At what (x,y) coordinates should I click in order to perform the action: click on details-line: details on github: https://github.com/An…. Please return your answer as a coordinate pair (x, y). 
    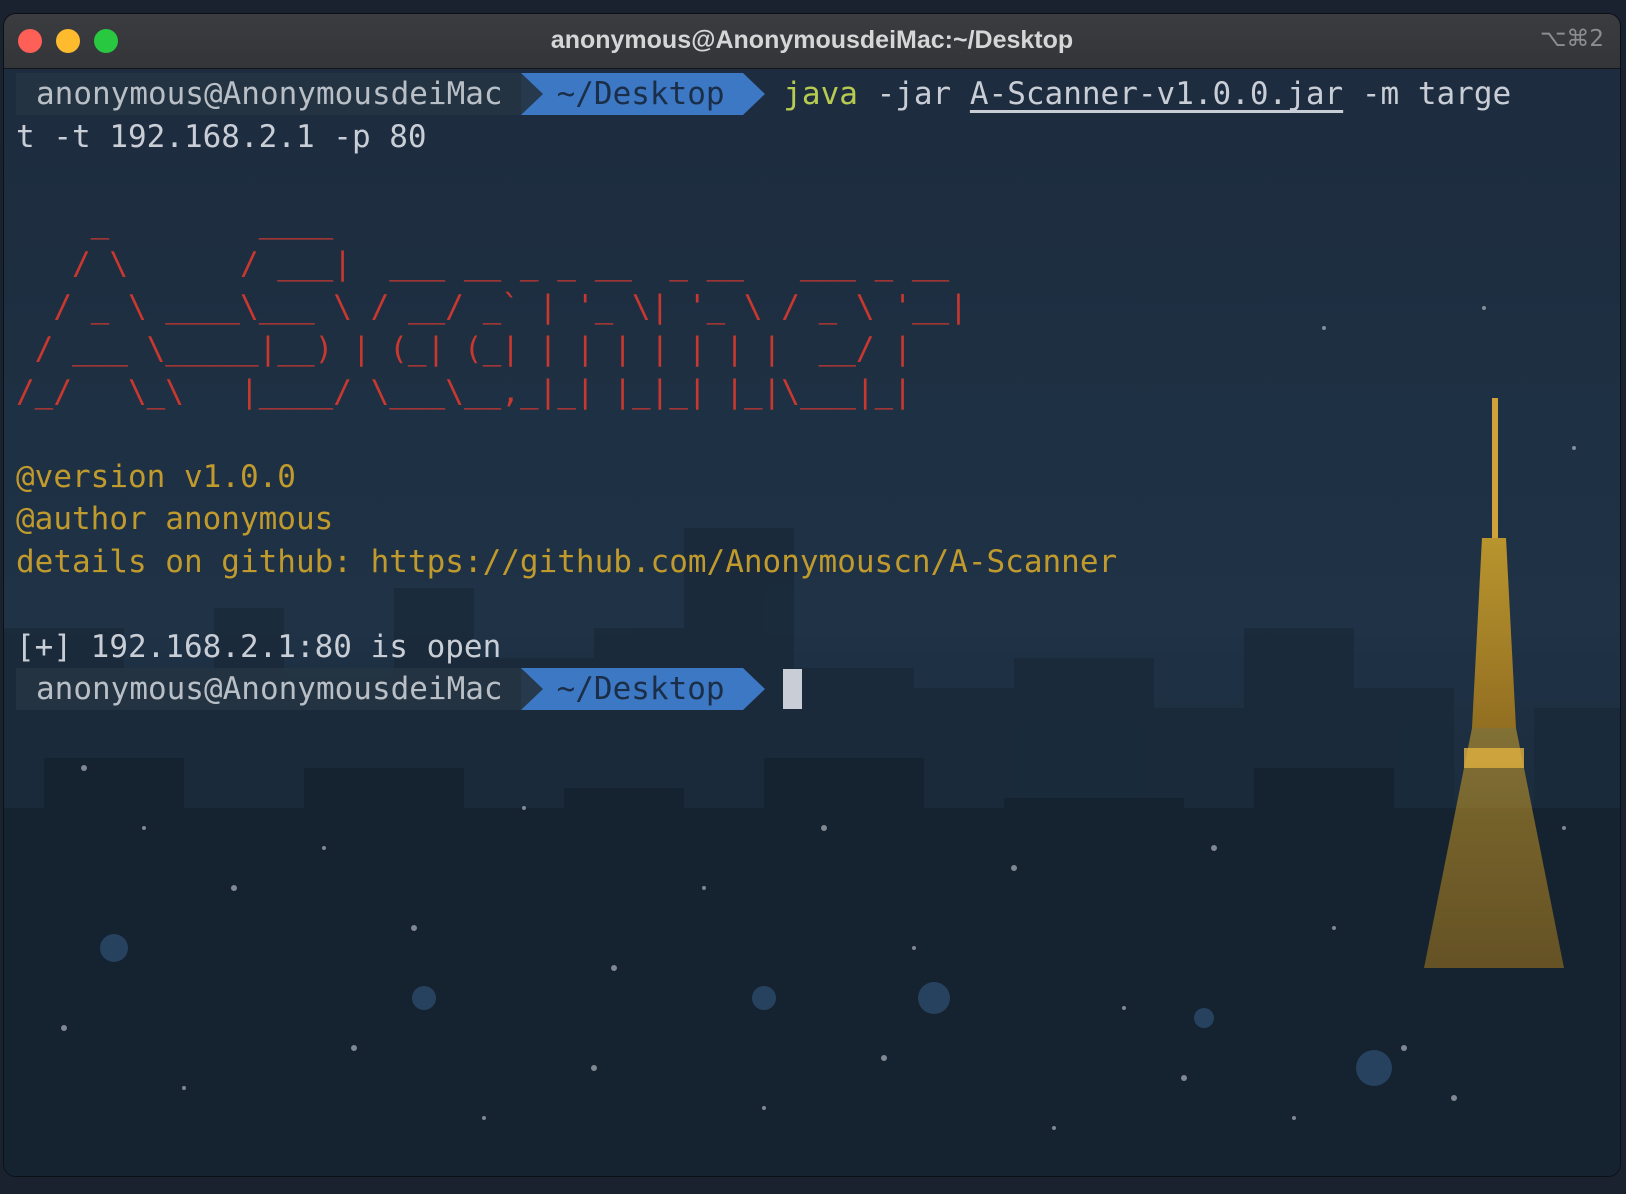
    Looking at the image, I should click on (814, 562).